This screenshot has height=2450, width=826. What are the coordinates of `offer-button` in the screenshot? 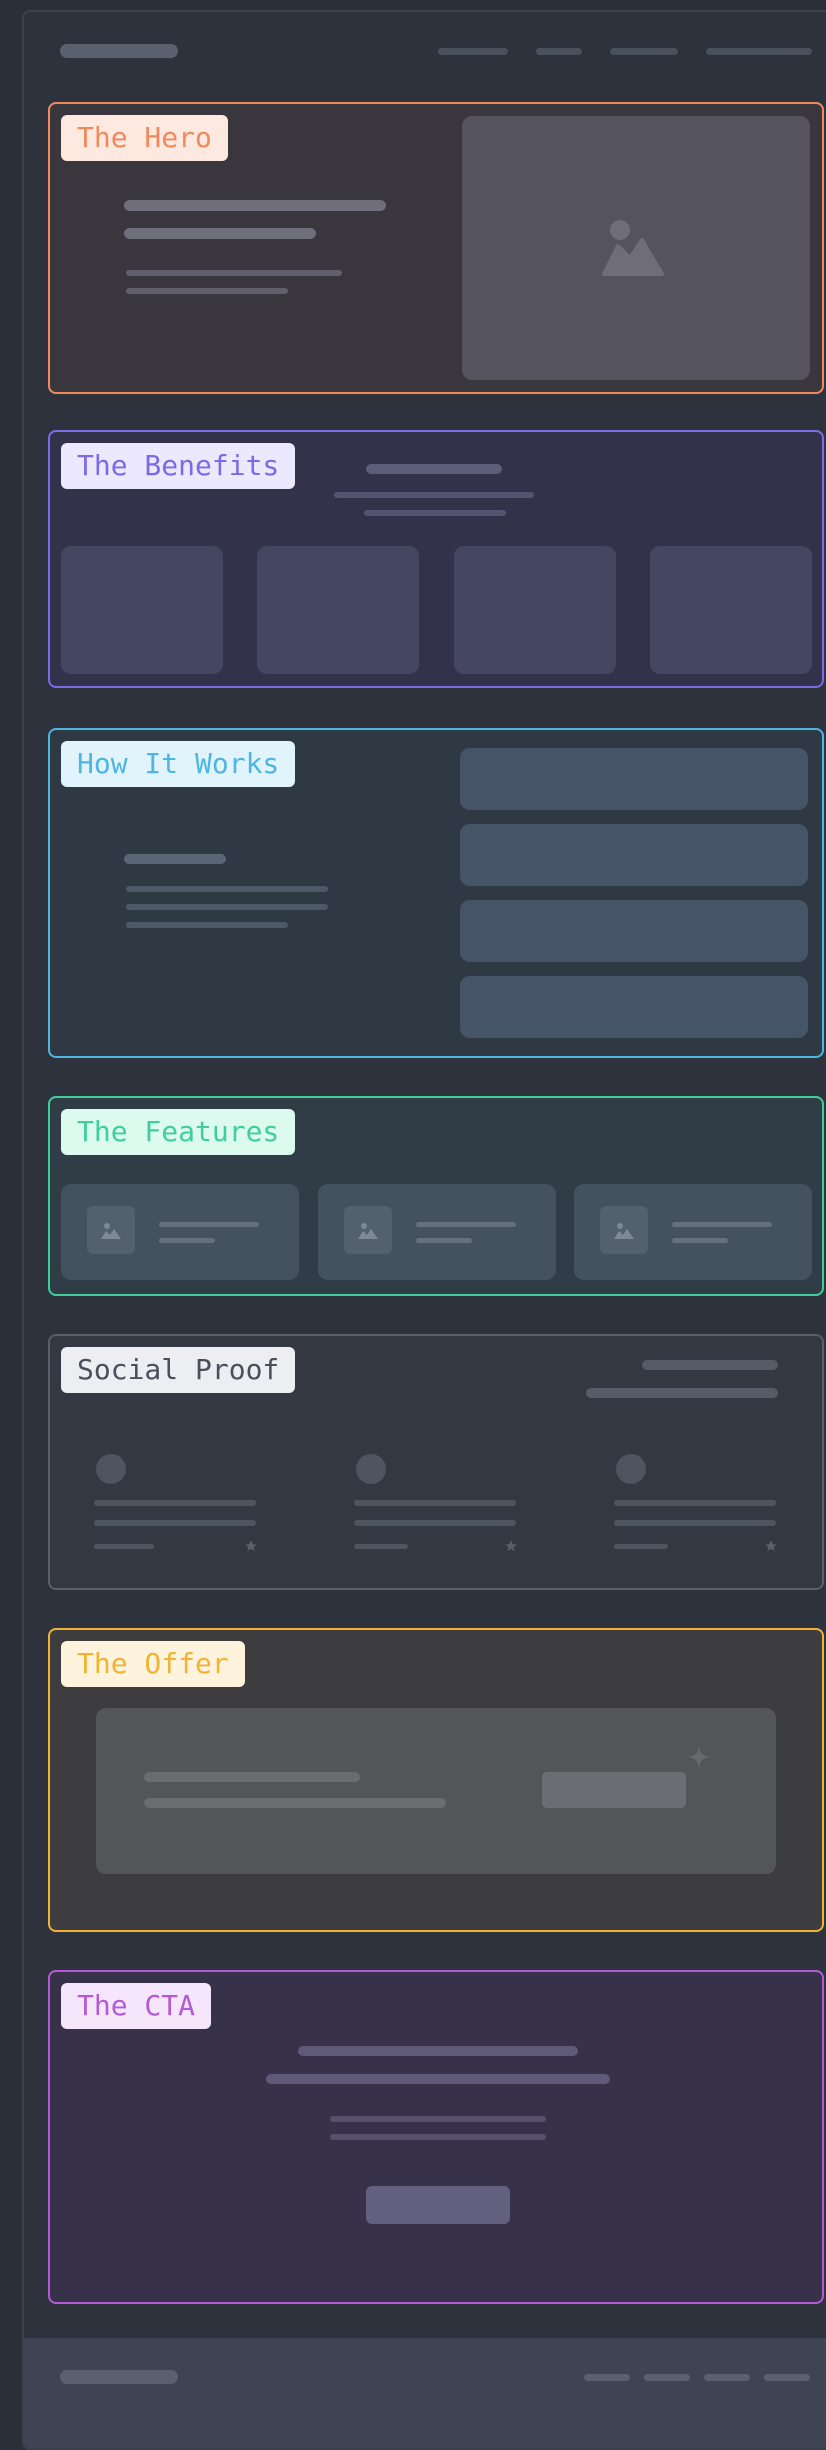 It's located at (614, 1790).